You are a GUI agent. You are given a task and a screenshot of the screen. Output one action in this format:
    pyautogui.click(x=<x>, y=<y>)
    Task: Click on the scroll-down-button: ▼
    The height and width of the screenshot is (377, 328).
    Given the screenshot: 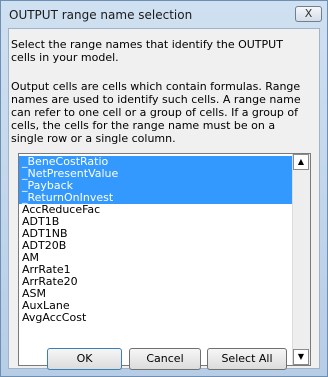 What is the action you would take?
    pyautogui.click(x=301, y=357)
    